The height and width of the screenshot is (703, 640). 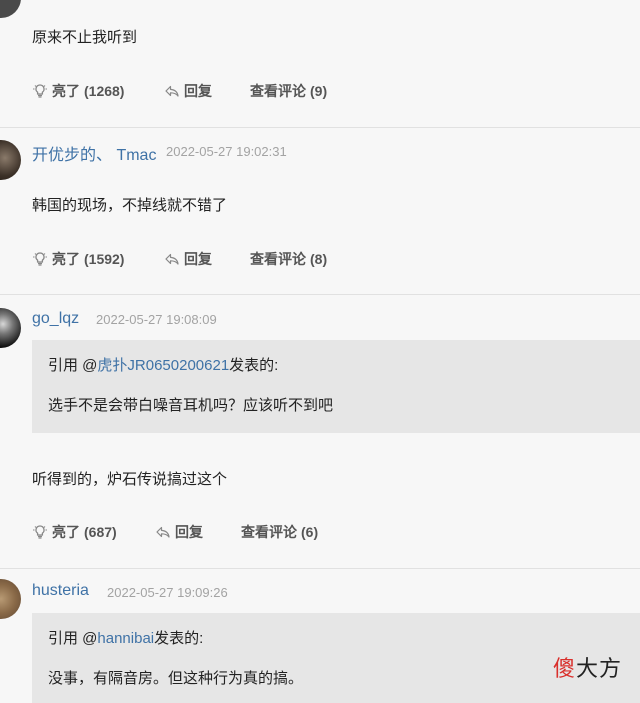 I want to click on view-comments-link: 查看评论 (6), so click(x=279, y=532).